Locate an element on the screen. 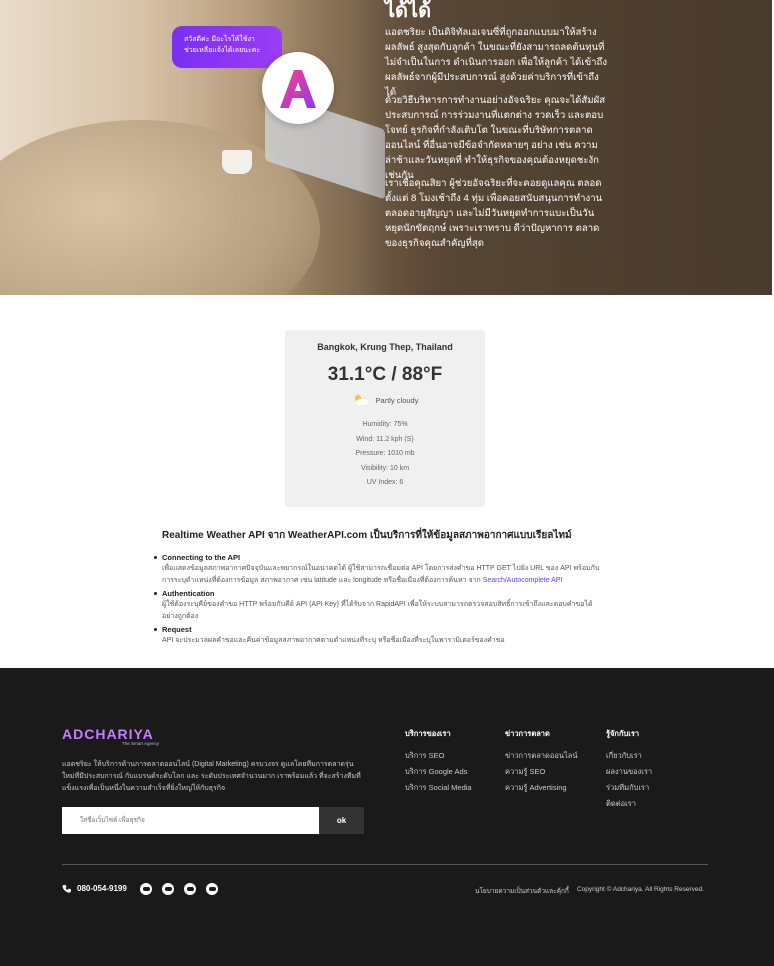 The width and height of the screenshot is (774, 966). partly-cloudy-icon is located at coordinates (361, 400).